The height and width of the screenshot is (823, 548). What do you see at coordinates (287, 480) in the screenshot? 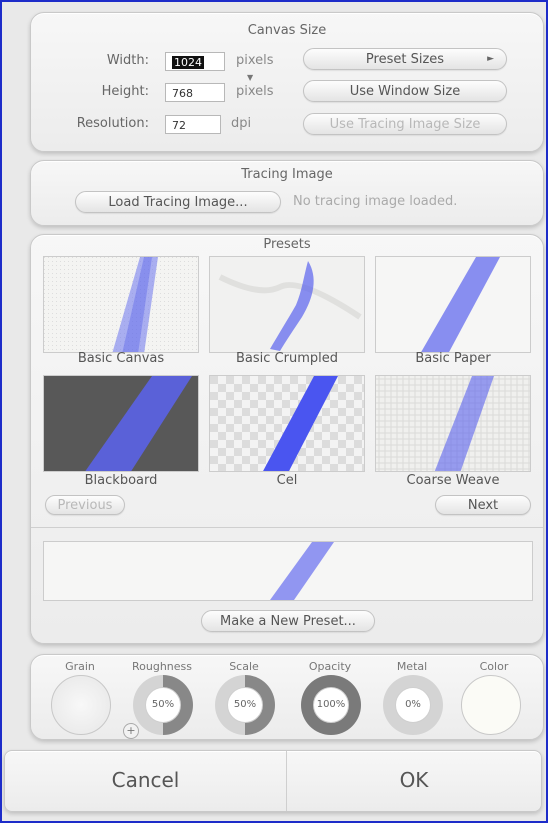
I see `preset-label-cel: Cel` at bounding box center [287, 480].